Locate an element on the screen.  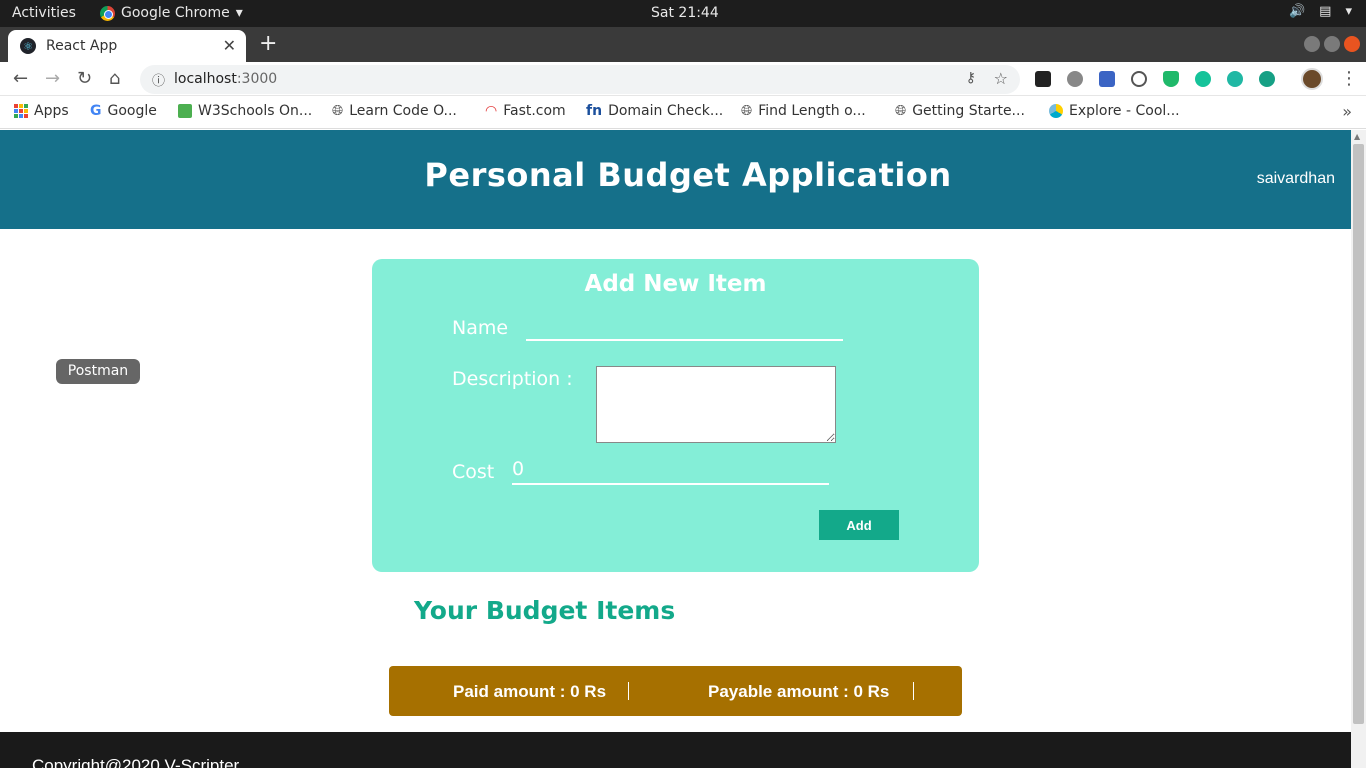
extension-code-icon is located at coordinates (1139, 79).